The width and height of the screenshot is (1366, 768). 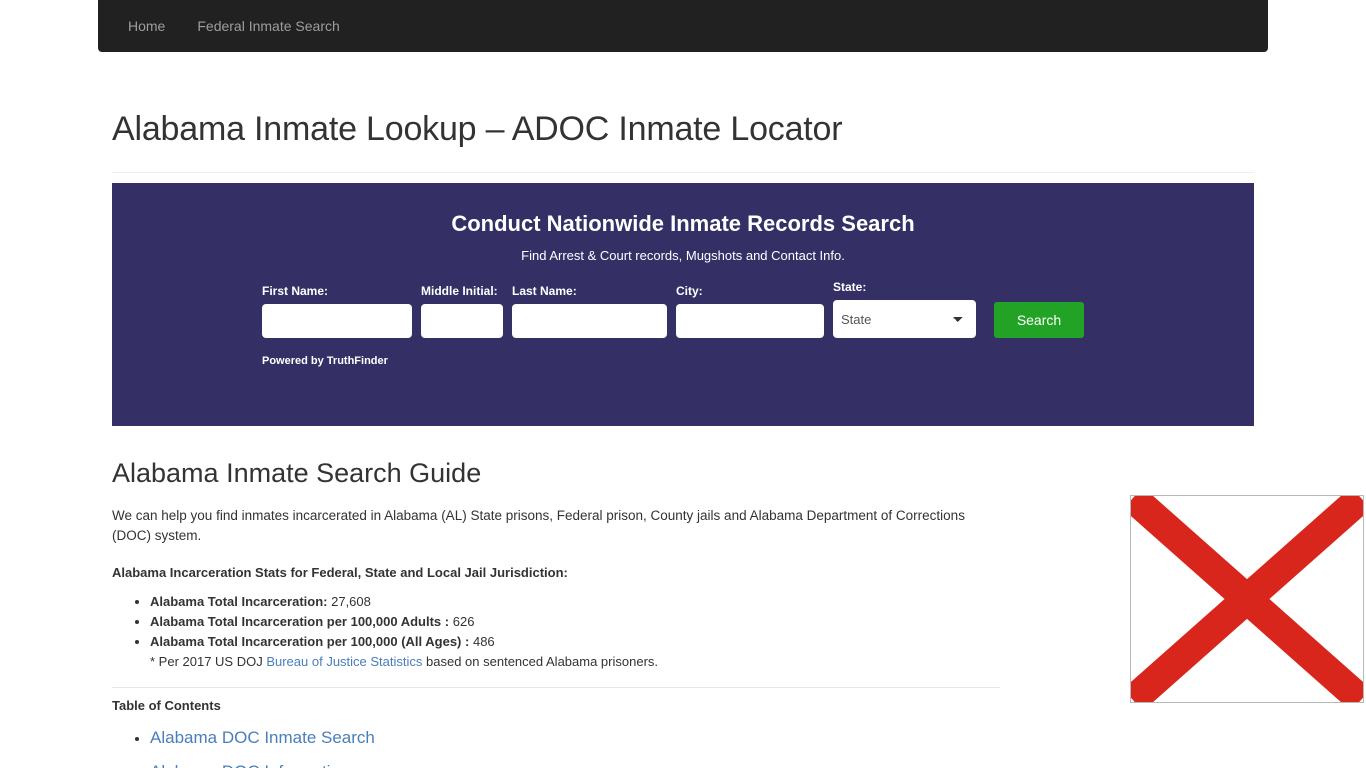 I want to click on guide-title: Alabama Inmate Search Guide, so click(x=297, y=473).